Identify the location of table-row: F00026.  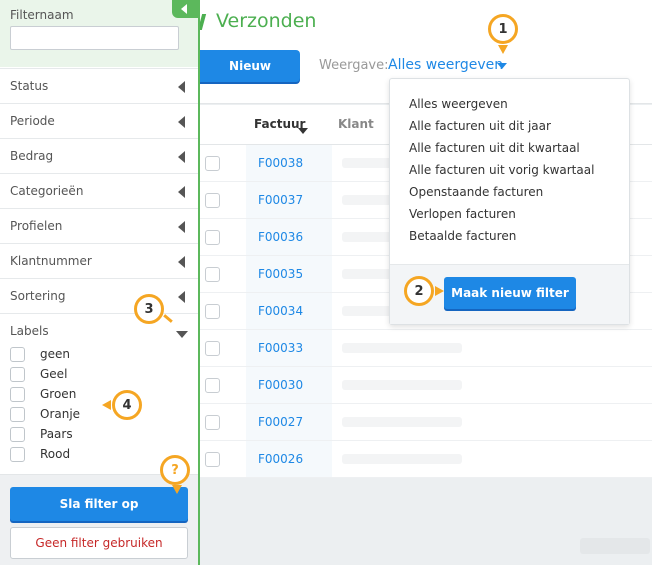
(426, 459).